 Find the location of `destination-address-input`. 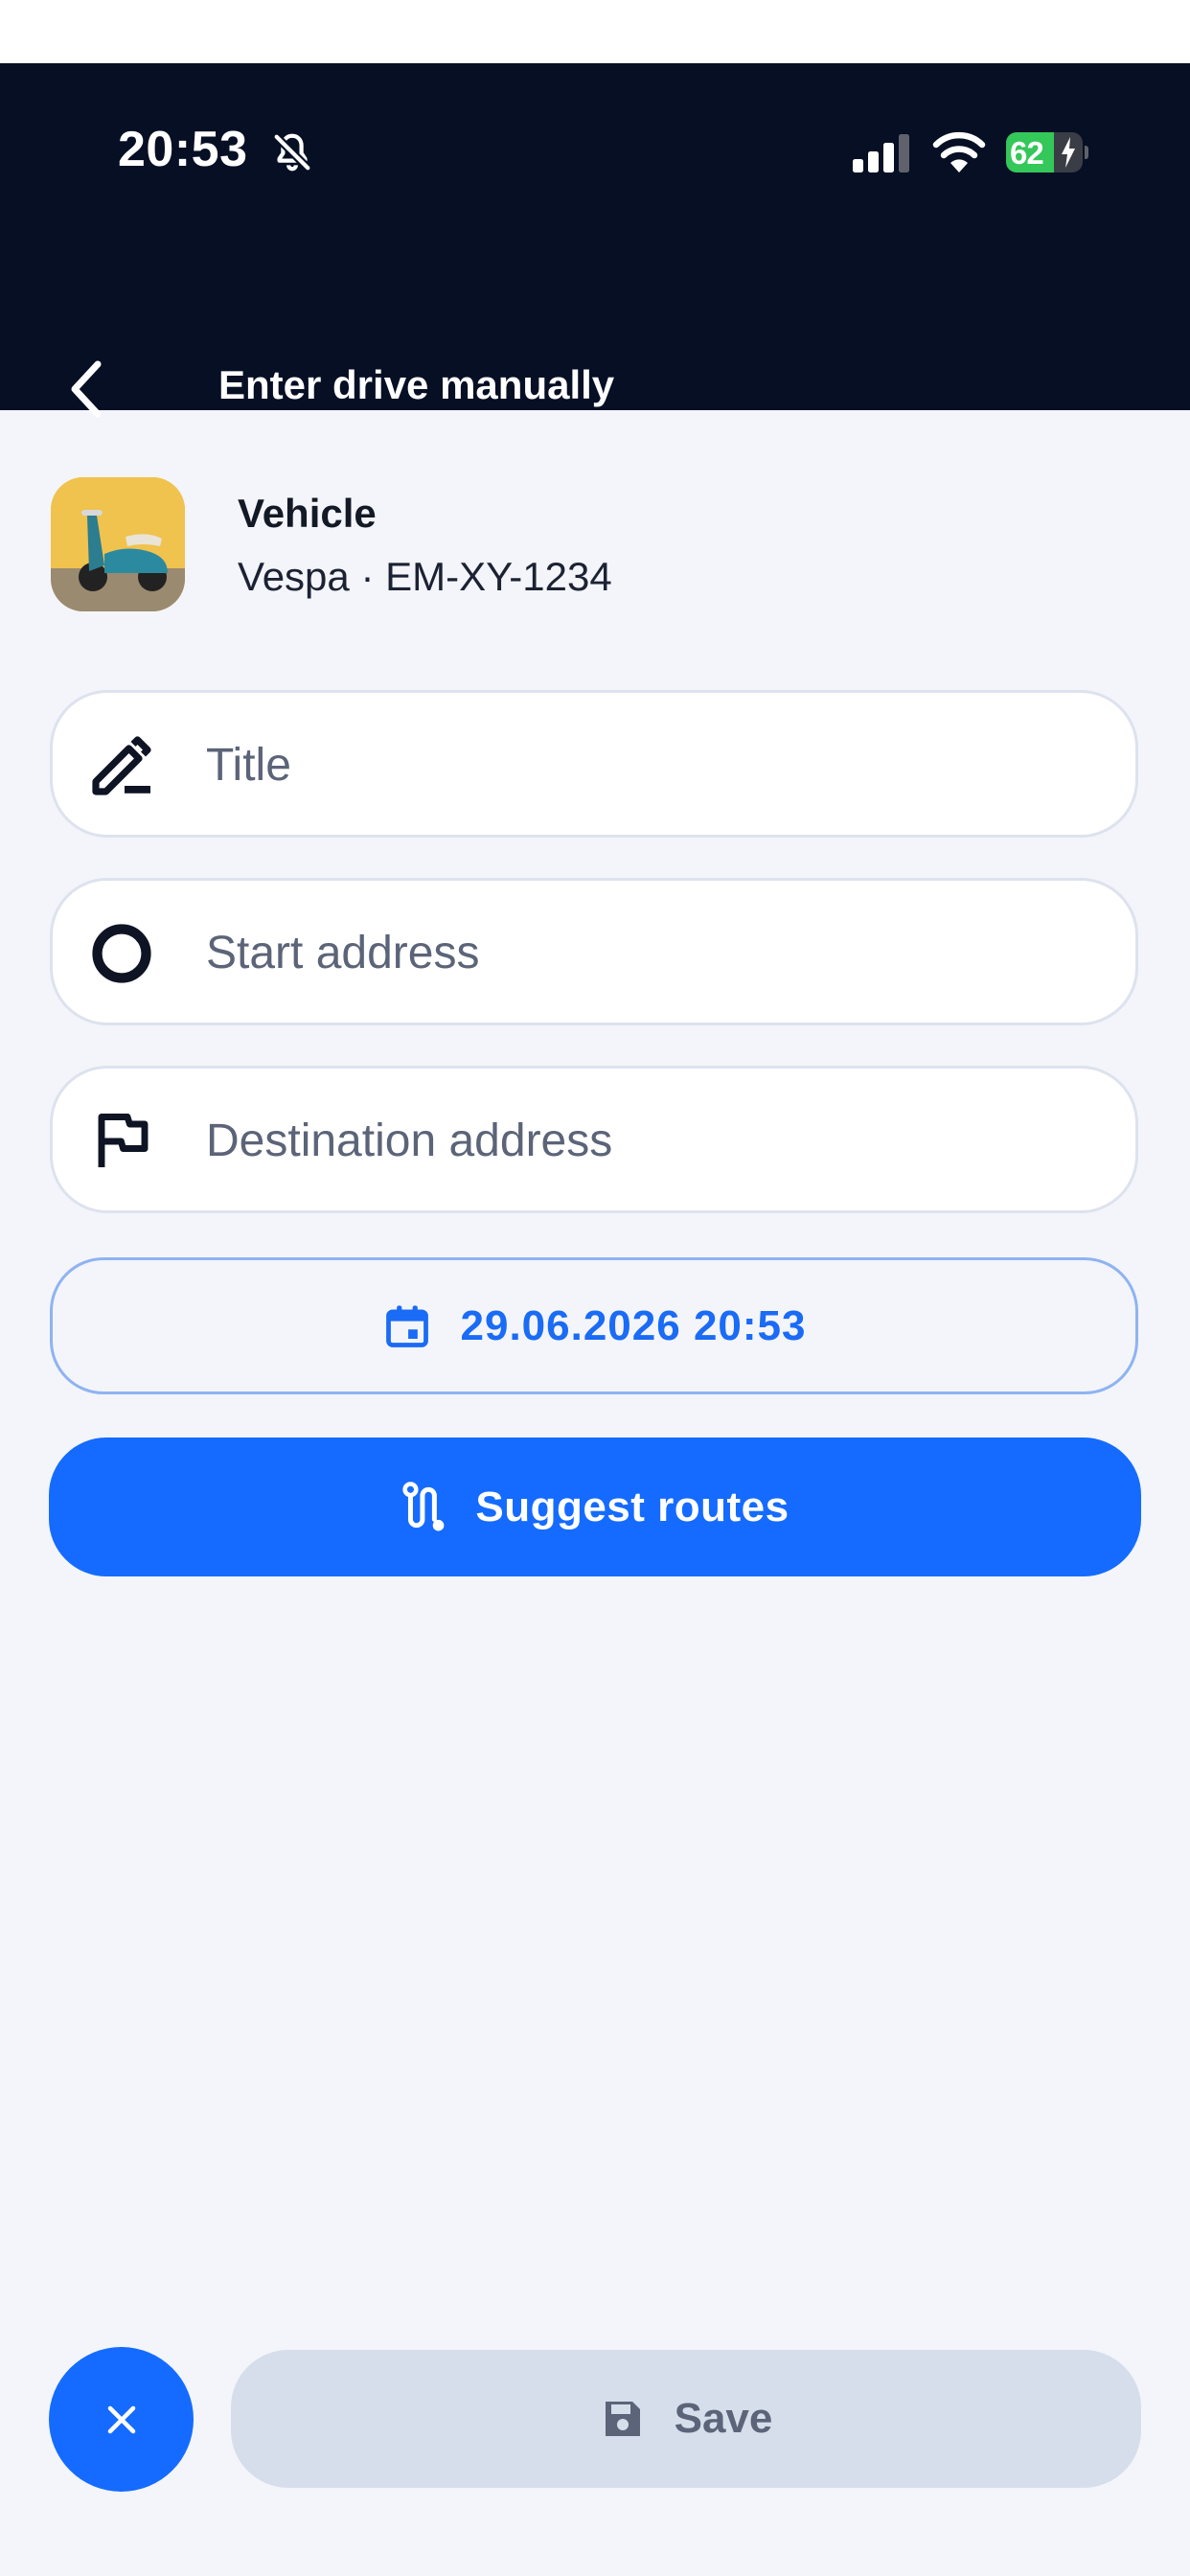

destination-address-input is located at coordinates (656, 1140).